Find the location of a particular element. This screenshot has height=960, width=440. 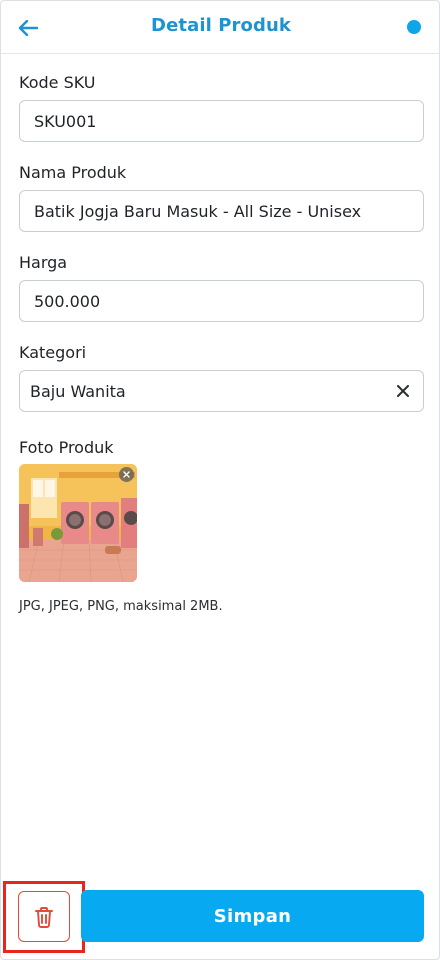

delete-button is located at coordinates (44, 916).